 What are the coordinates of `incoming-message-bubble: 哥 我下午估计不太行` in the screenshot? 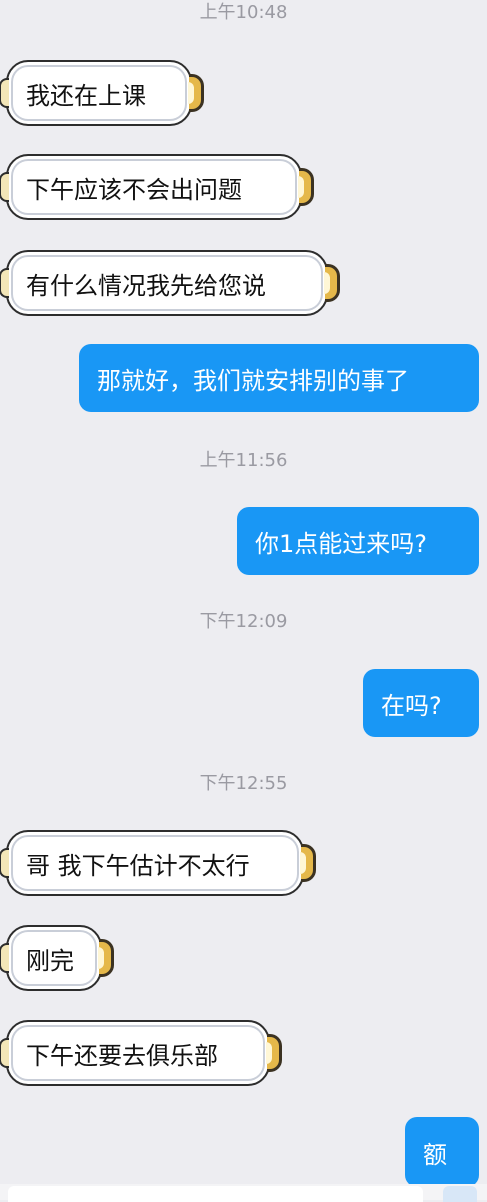 It's located at (158, 863).